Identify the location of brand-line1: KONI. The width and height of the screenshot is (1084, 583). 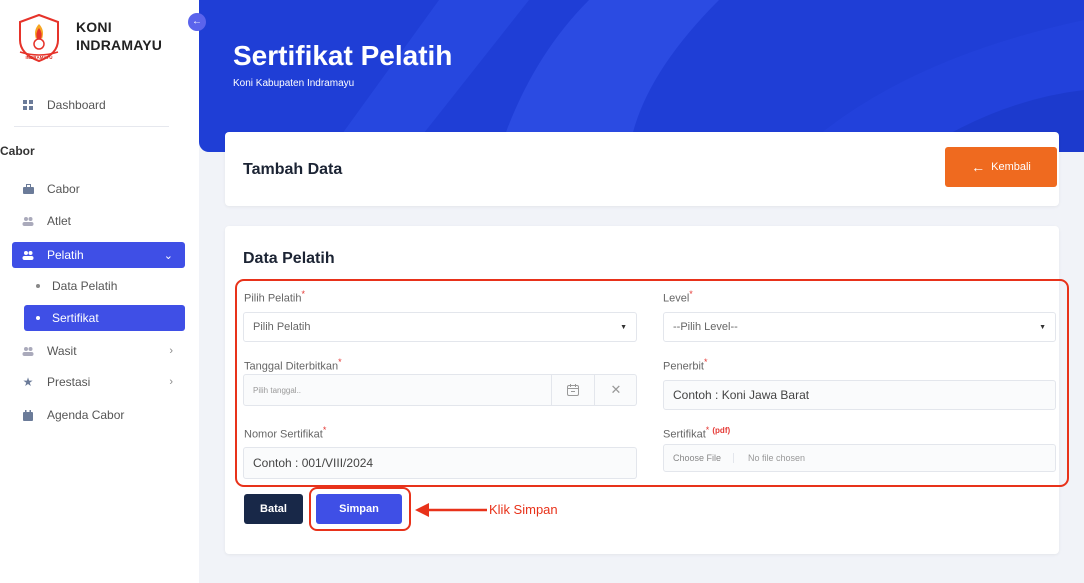
(94, 27).